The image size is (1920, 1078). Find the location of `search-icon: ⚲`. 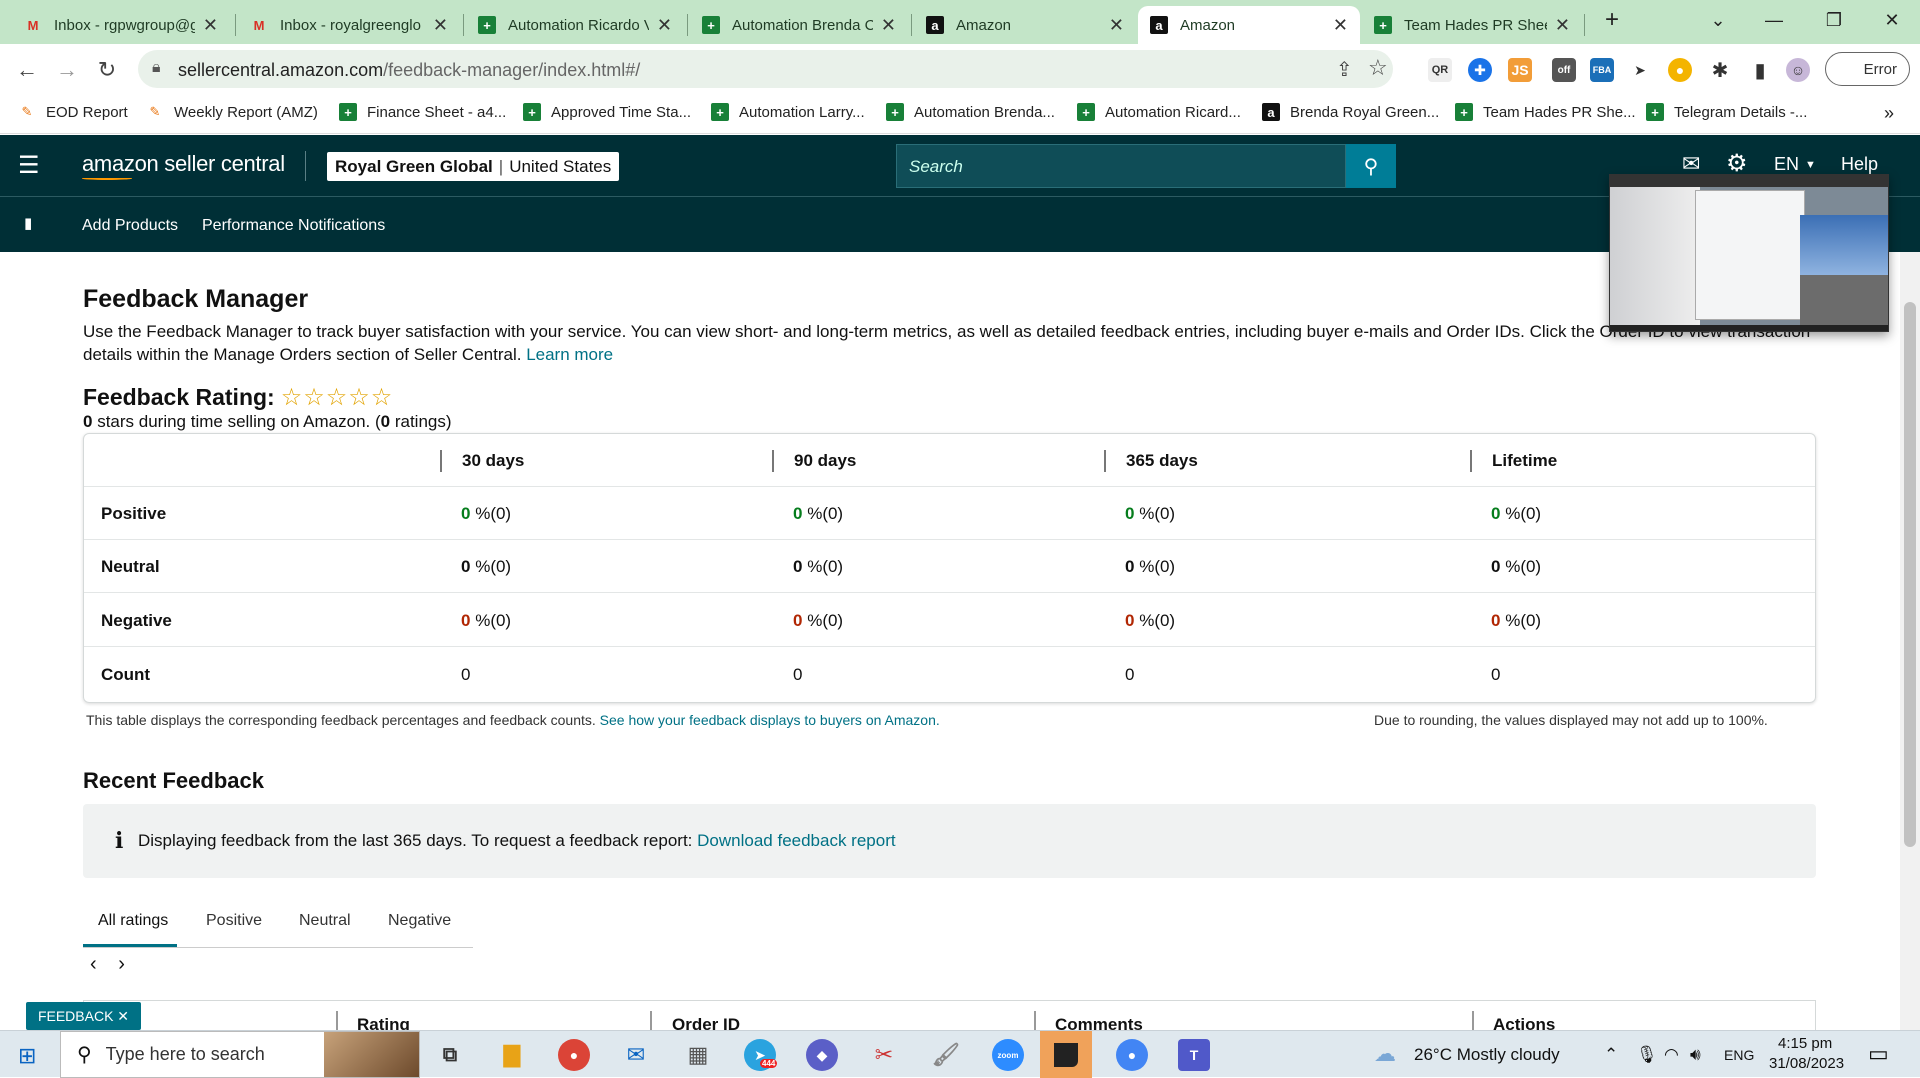

search-icon: ⚲ is located at coordinates (1371, 166).